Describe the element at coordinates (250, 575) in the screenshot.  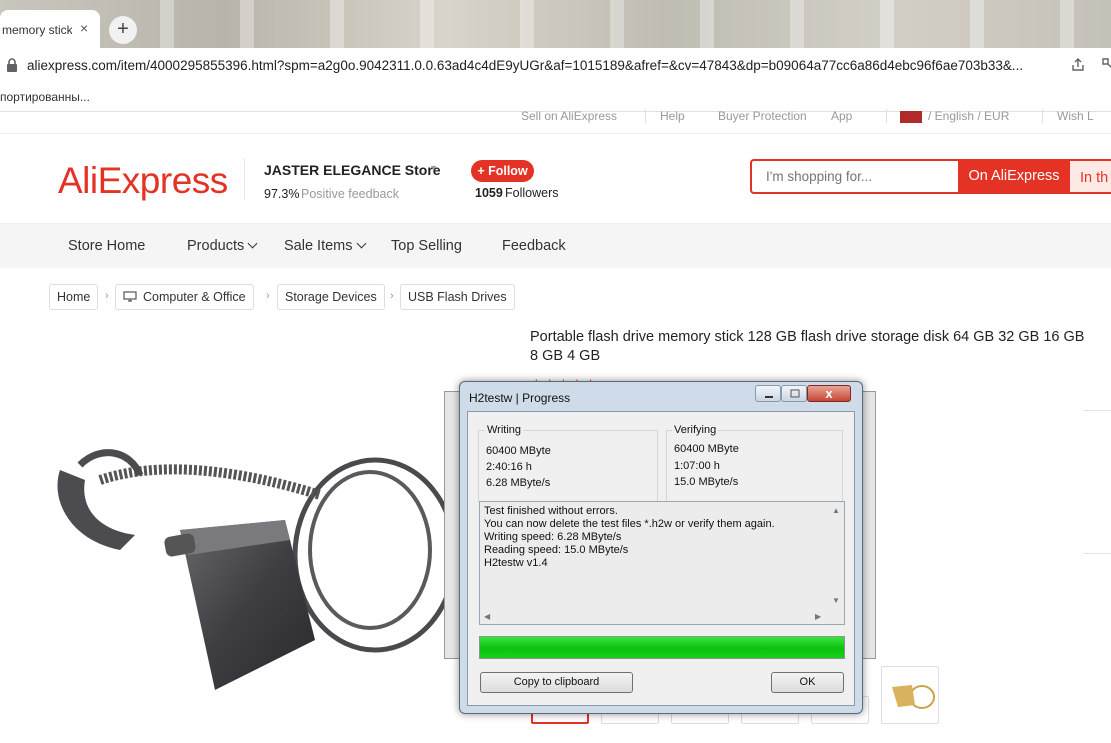
I see `product-image` at that location.